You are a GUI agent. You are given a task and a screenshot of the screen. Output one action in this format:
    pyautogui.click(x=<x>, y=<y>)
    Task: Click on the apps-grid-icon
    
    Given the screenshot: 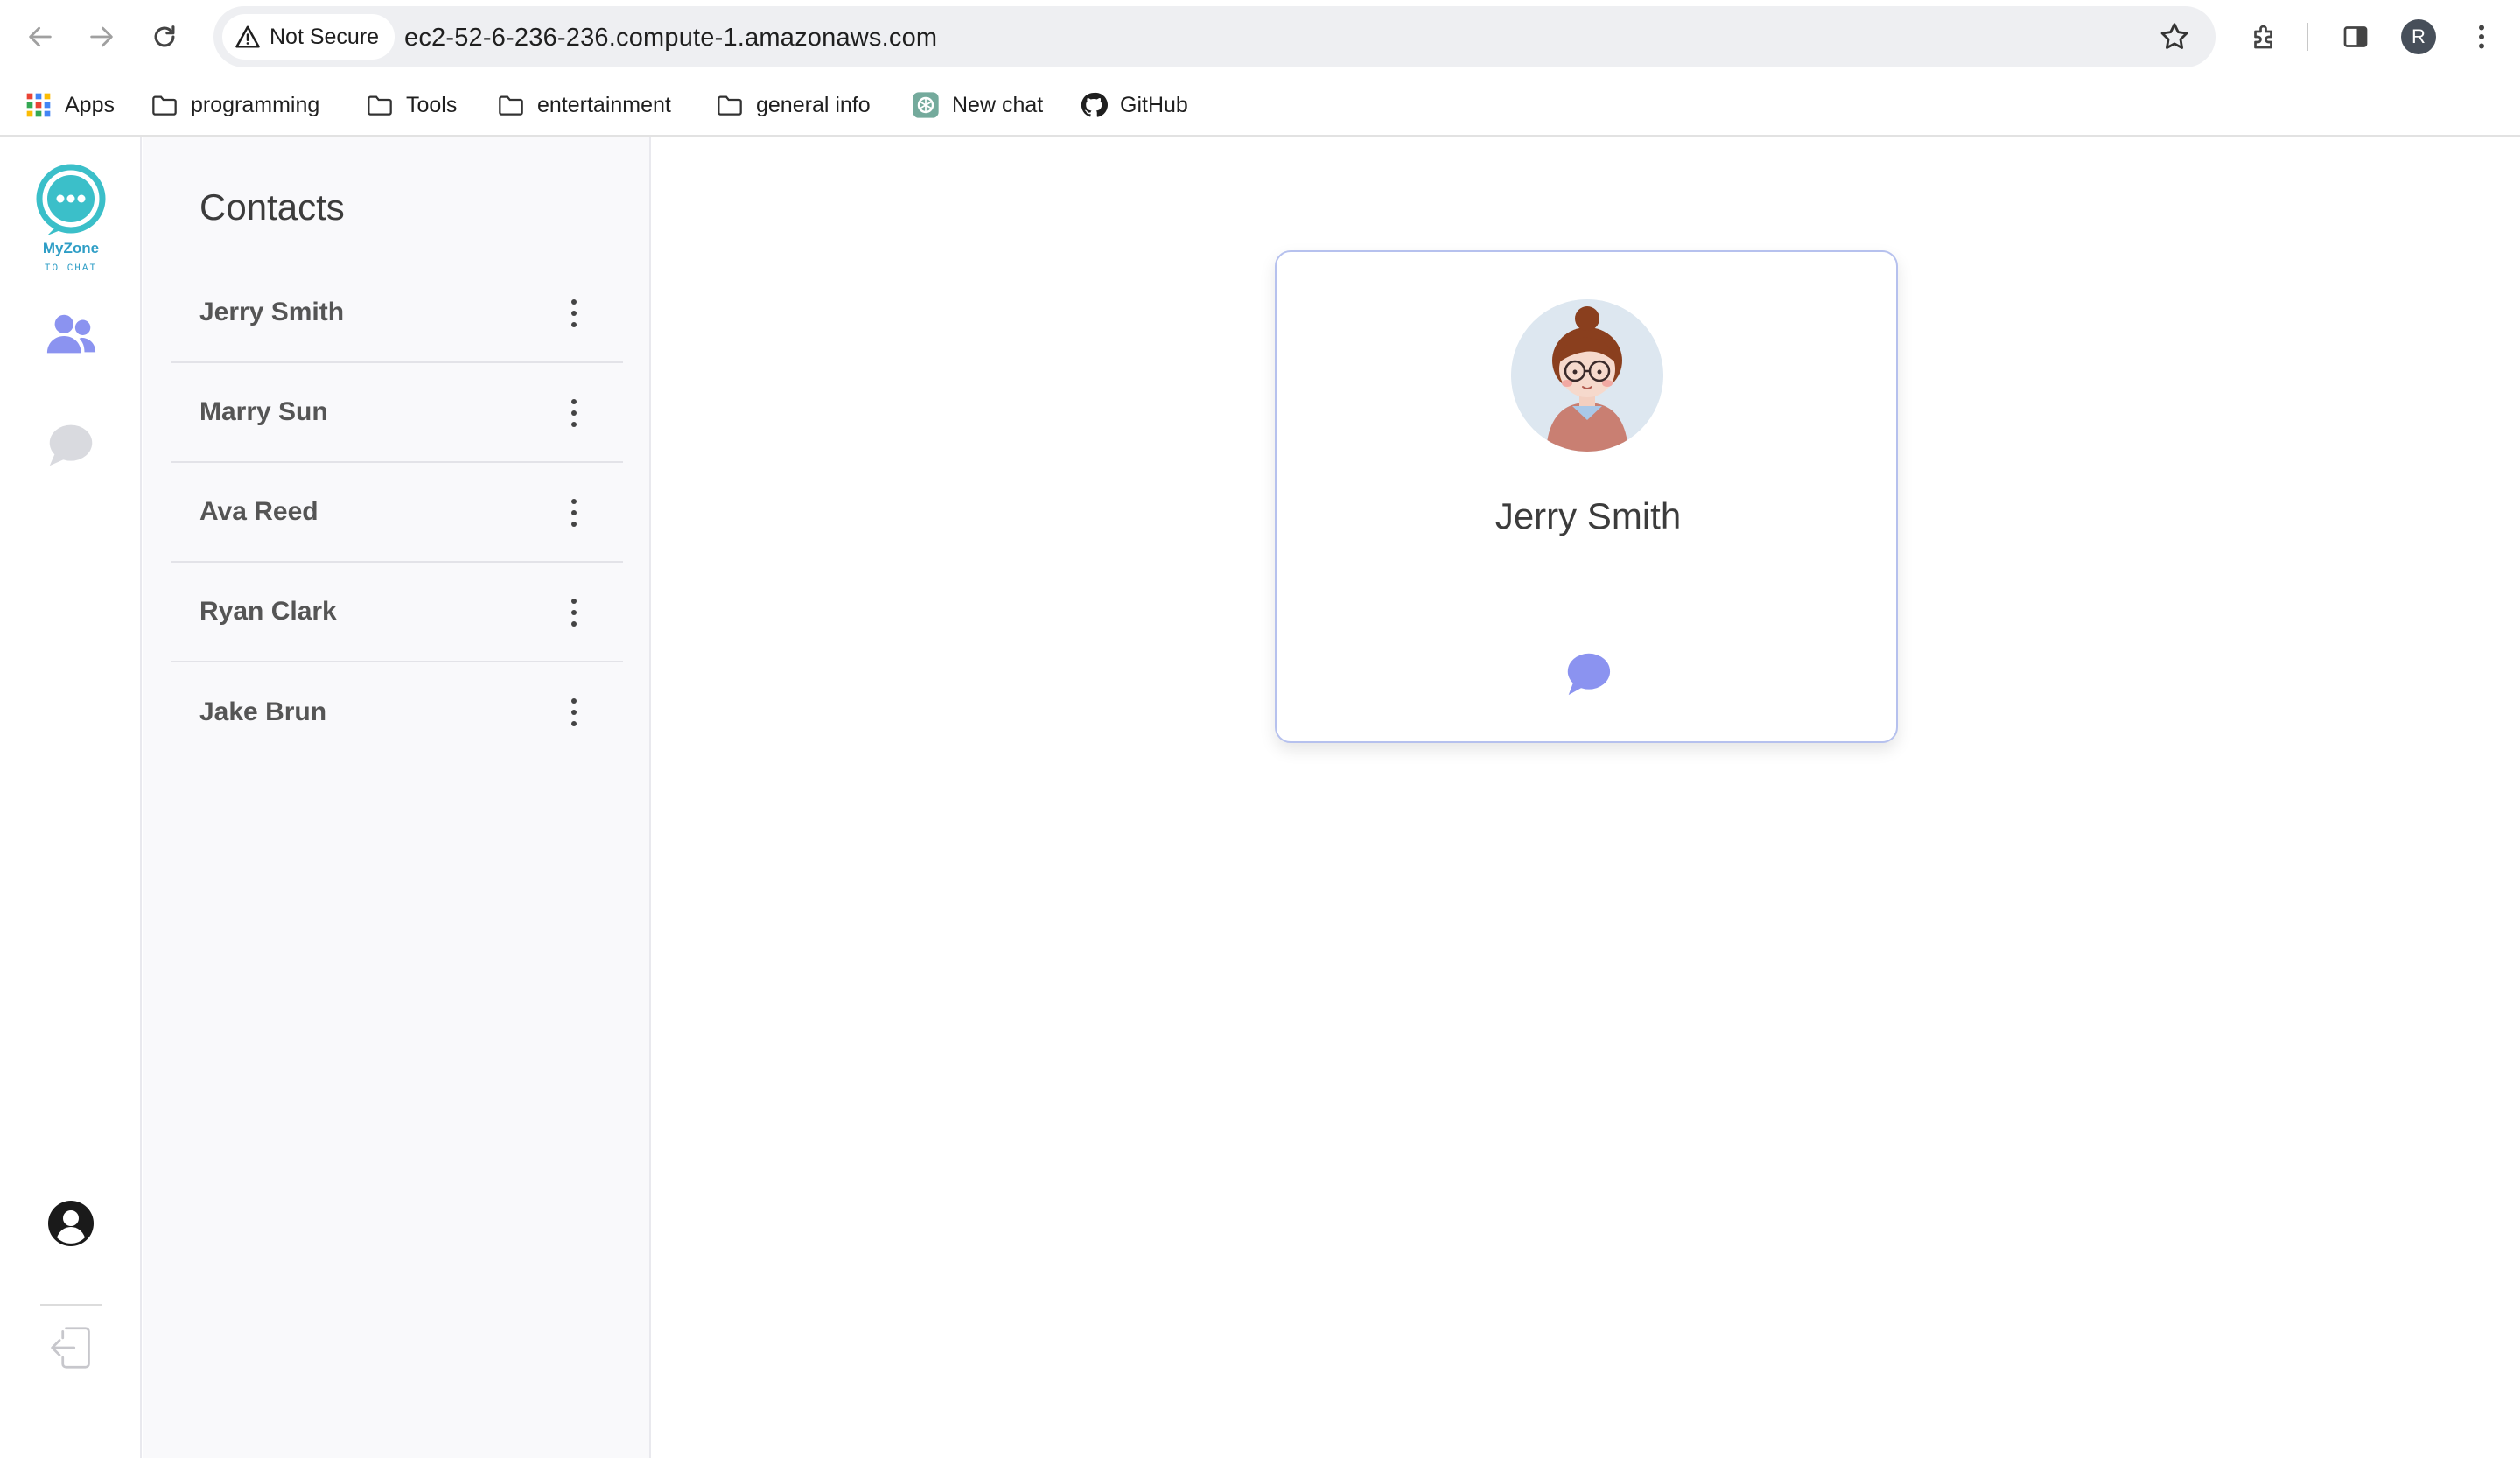 What is the action you would take?
    pyautogui.click(x=38, y=105)
    